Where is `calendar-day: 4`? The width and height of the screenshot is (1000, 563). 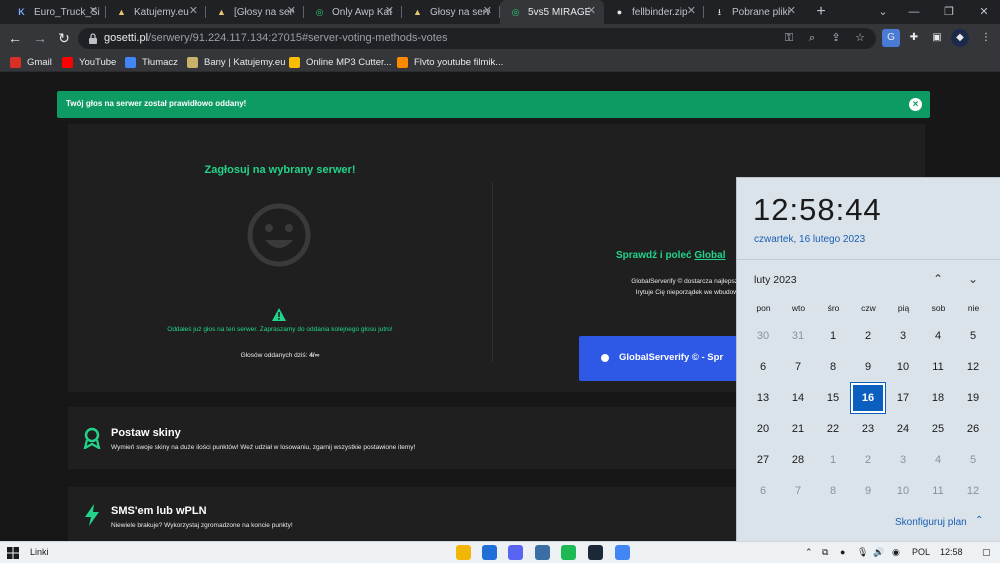
calendar-day: 4 is located at coordinates (938, 460).